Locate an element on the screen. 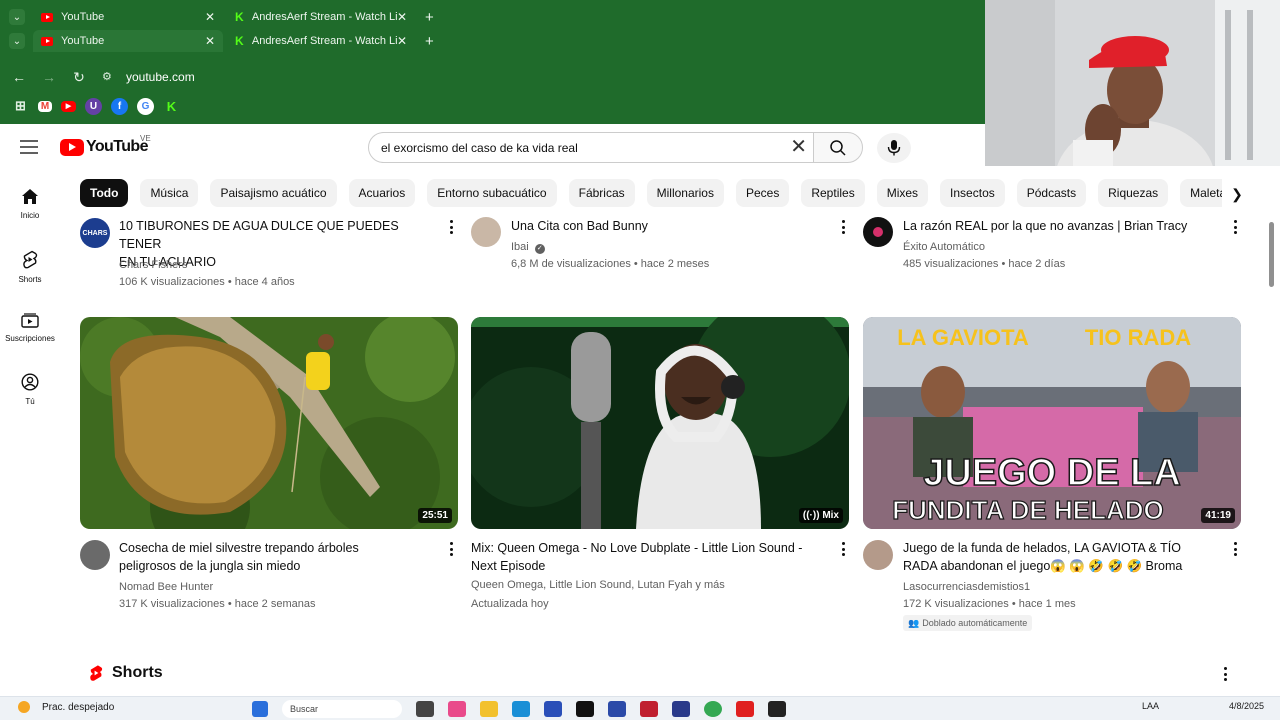 The width and height of the screenshot is (1280, 720). weather-icon is located at coordinates (24, 707).